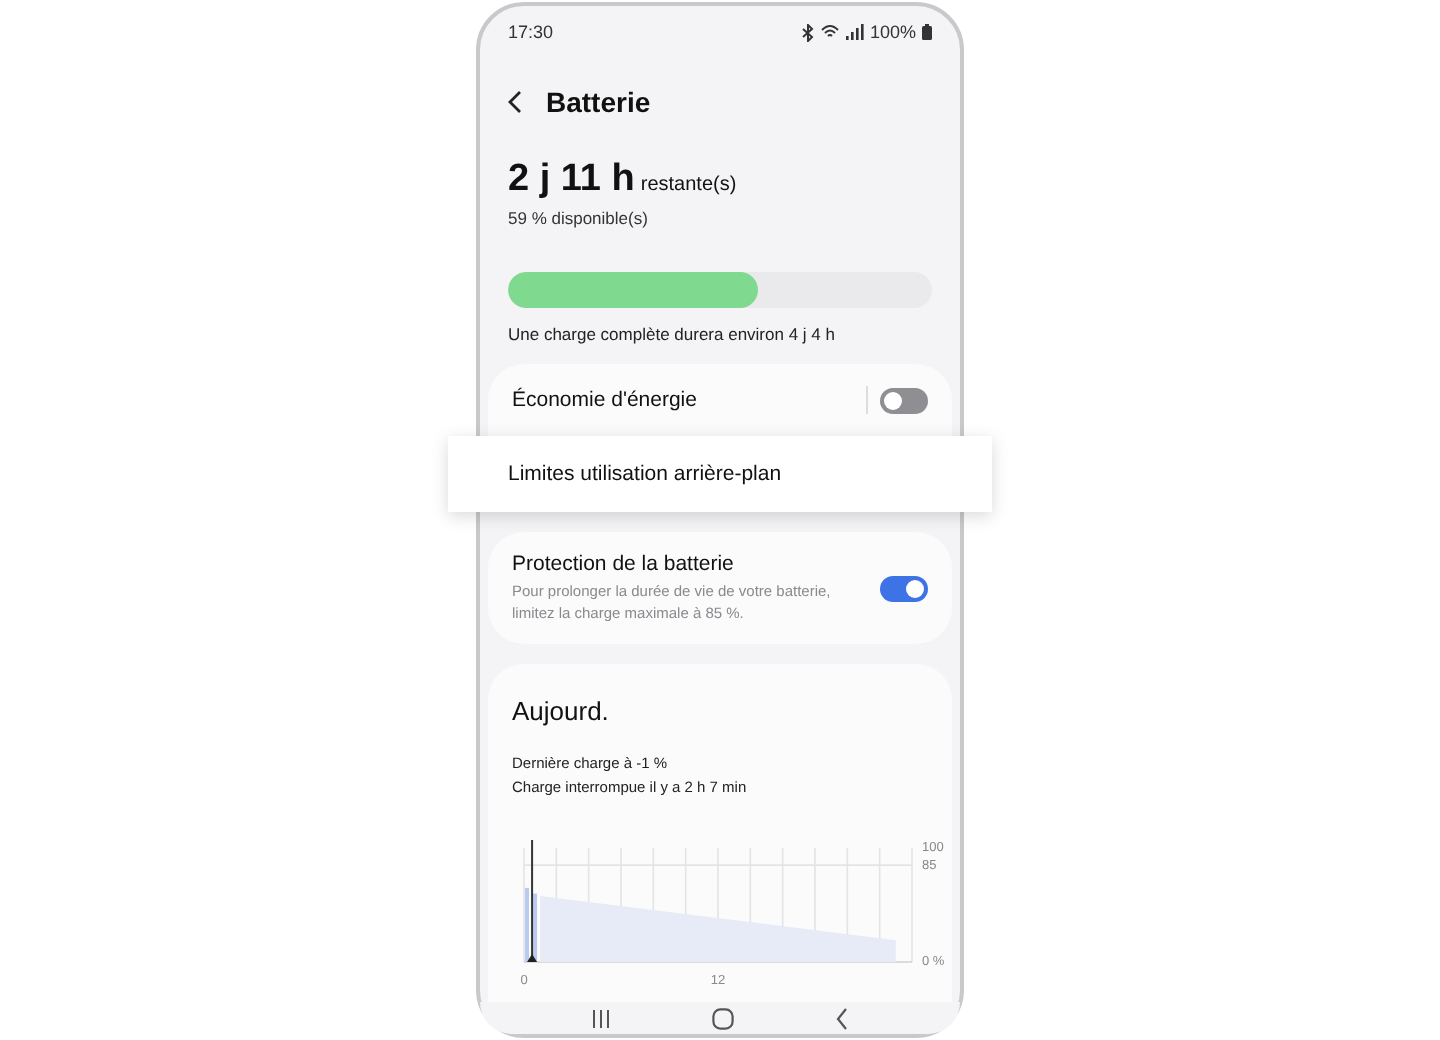 The height and width of the screenshot is (1040, 1440). Describe the element at coordinates (927, 32) in the screenshot. I see `battery-icon` at that location.